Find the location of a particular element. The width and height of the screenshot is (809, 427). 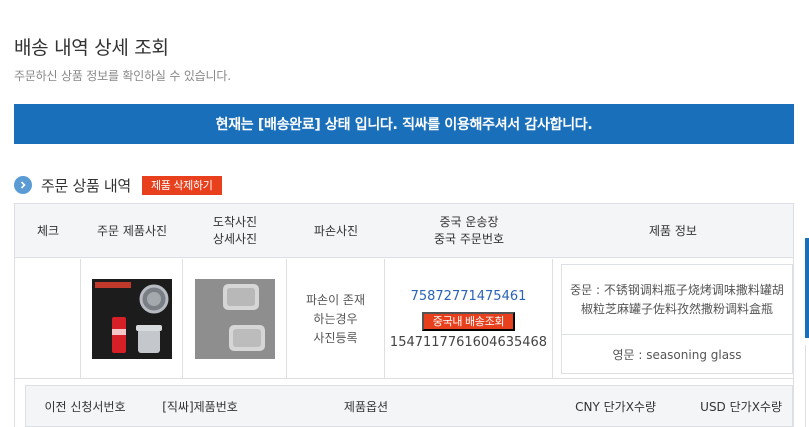

section-header: 주문 상품 내역 제품 삭제하기 is located at coordinates (118, 185).